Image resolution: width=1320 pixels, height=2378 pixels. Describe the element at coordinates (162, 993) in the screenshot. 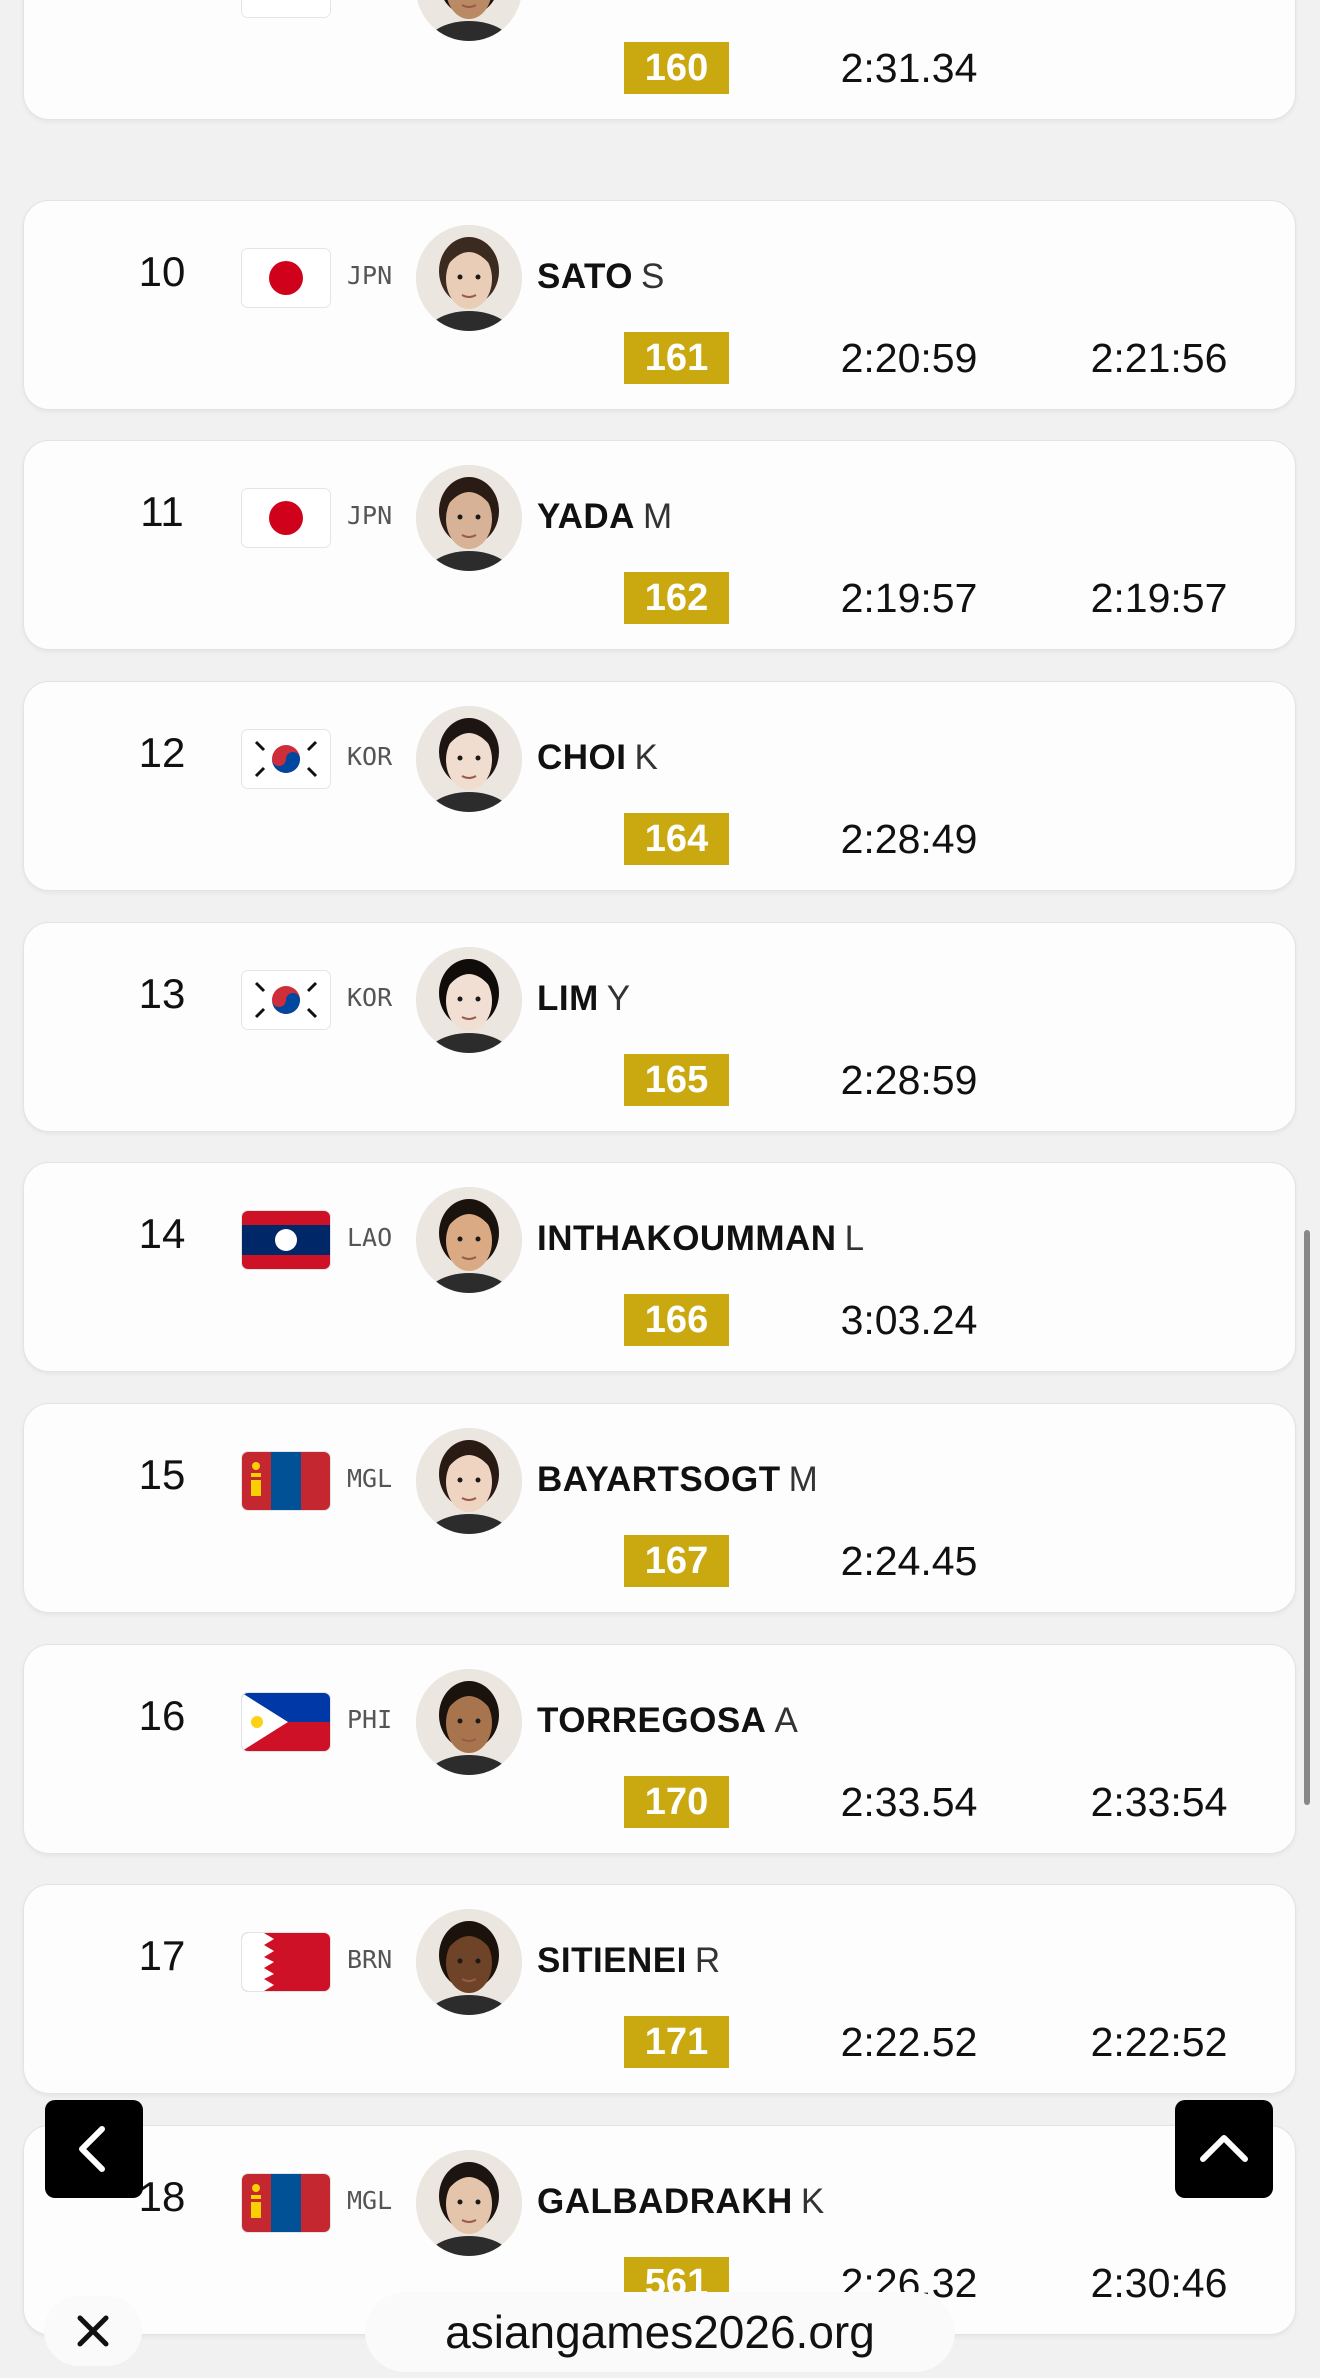

I see `rank: 13` at that location.